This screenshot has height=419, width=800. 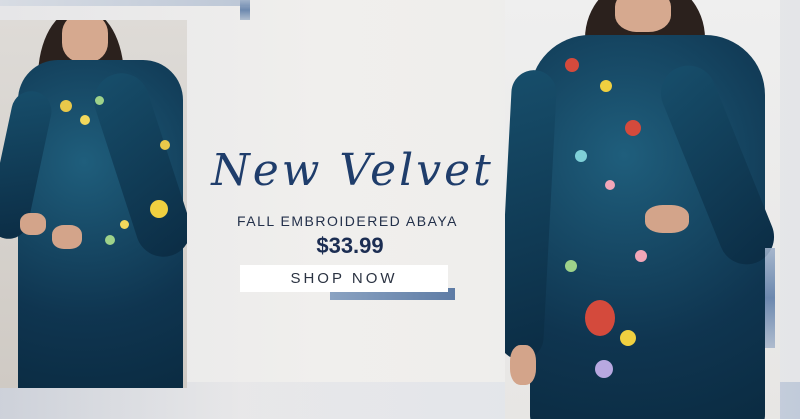 What do you see at coordinates (352, 170) in the screenshot?
I see `banner-headline: New Velvet` at bounding box center [352, 170].